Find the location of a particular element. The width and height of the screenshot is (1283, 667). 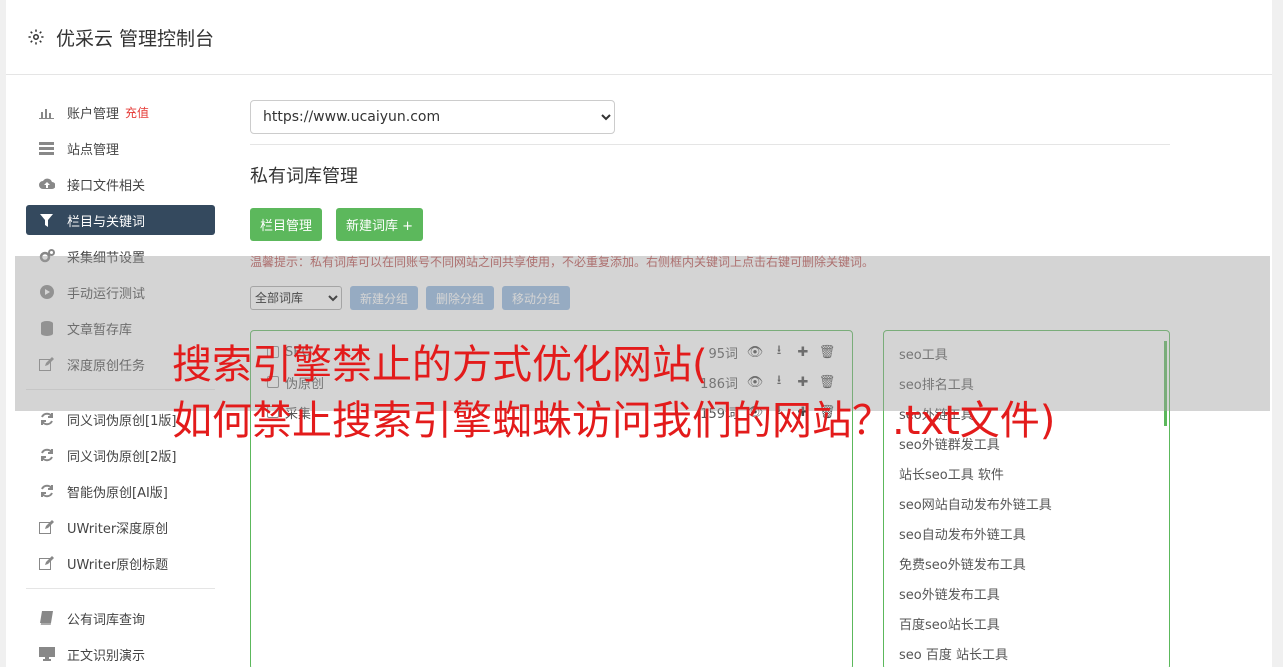

sidebar-item-label: 账户管理 is located at coordinates (93, 114).